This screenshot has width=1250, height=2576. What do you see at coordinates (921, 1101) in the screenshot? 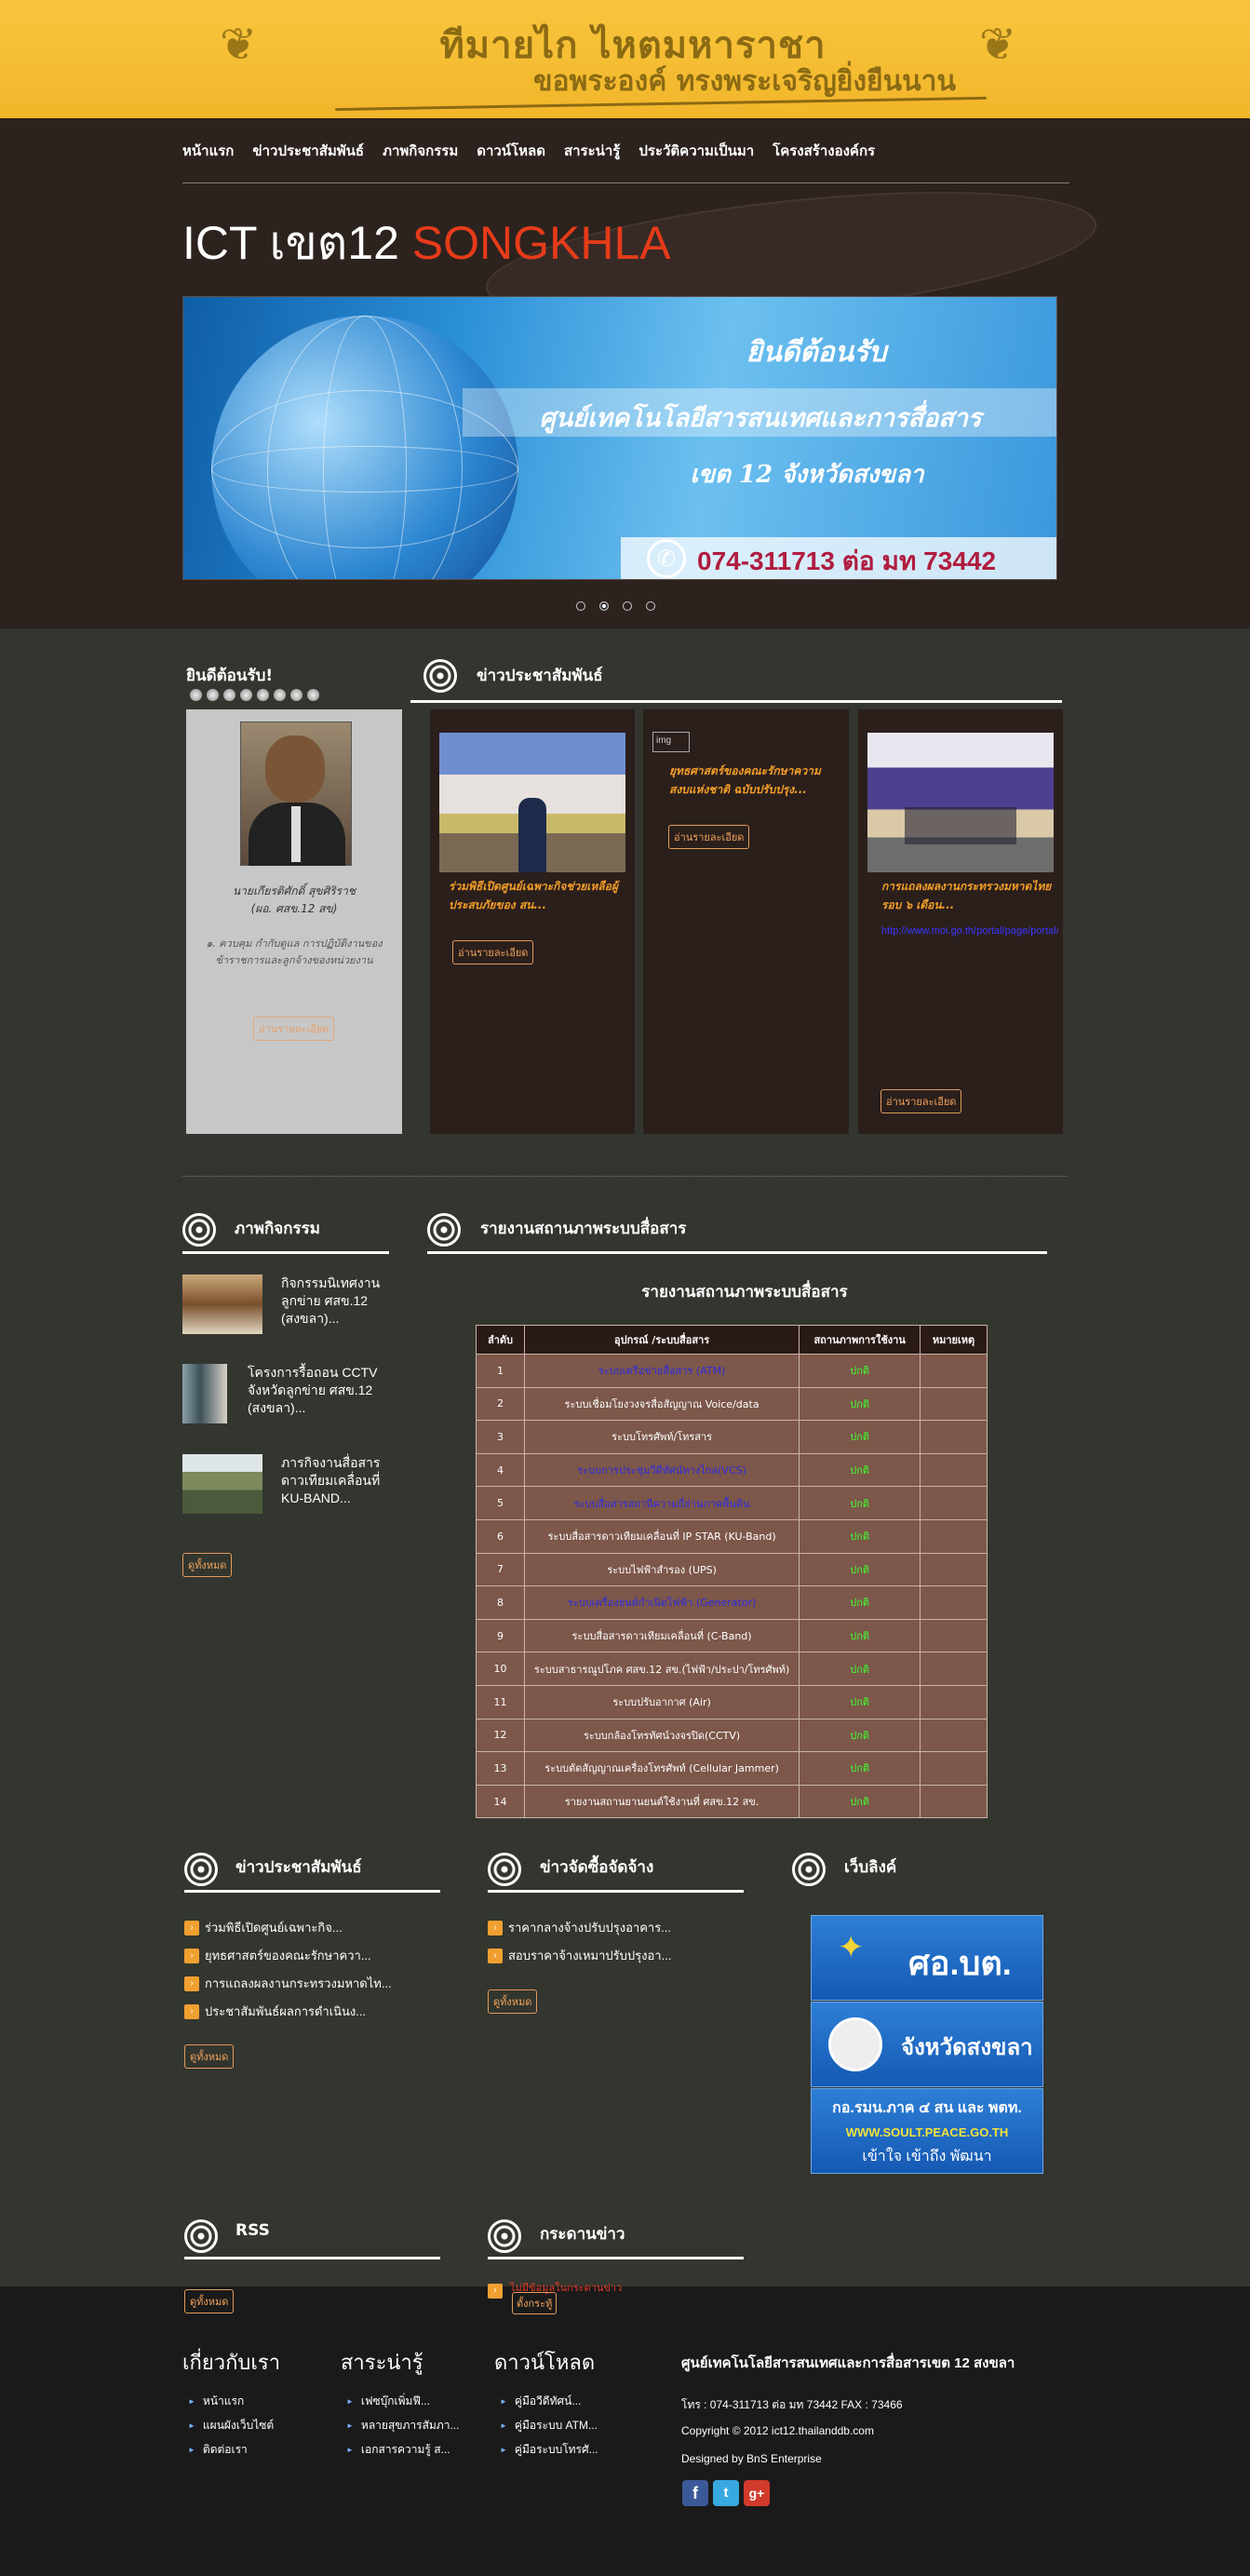
I see `pr-card-3-read-more: อ่านรายละเอียด` at bounding box center [921, 1101].